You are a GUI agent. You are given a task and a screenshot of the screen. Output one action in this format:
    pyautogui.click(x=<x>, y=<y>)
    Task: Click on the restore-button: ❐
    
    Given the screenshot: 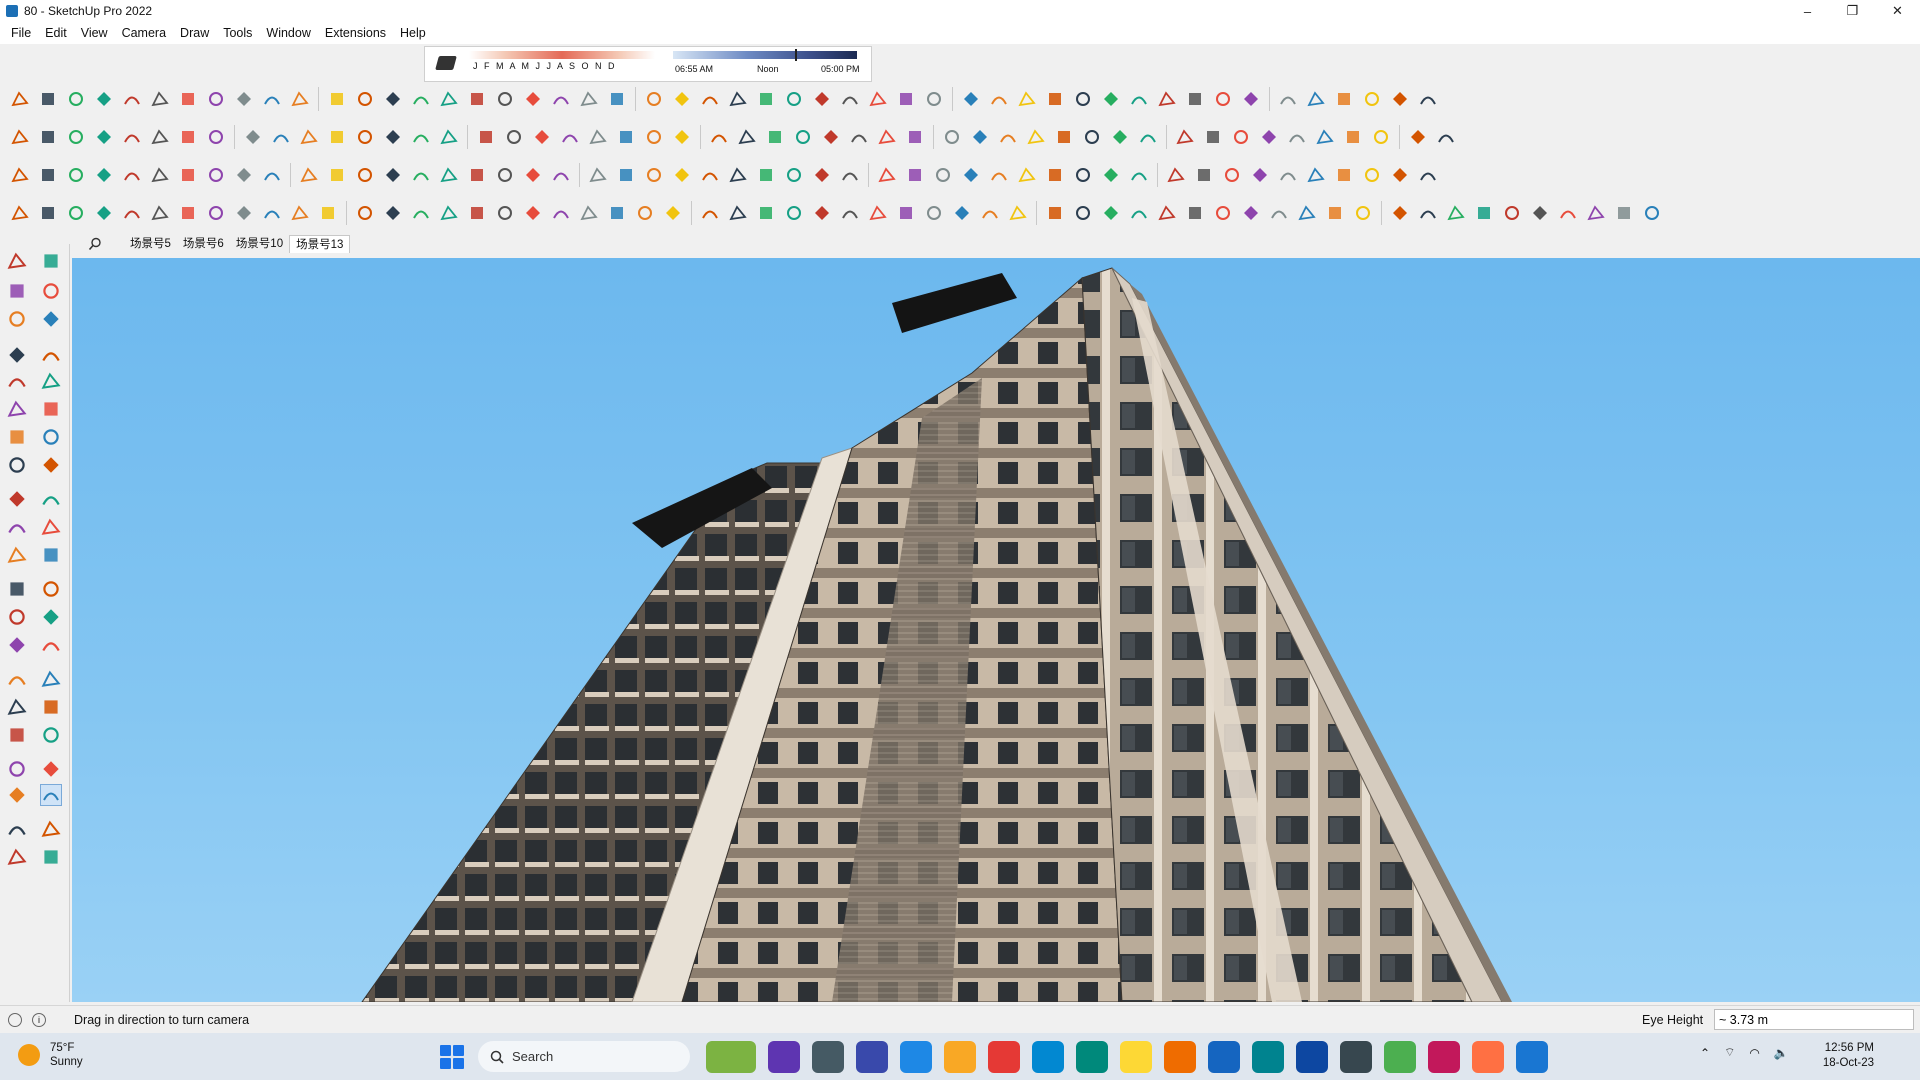 What is the action you would take?
    pyautogui.click(x=1852, y=11)
    